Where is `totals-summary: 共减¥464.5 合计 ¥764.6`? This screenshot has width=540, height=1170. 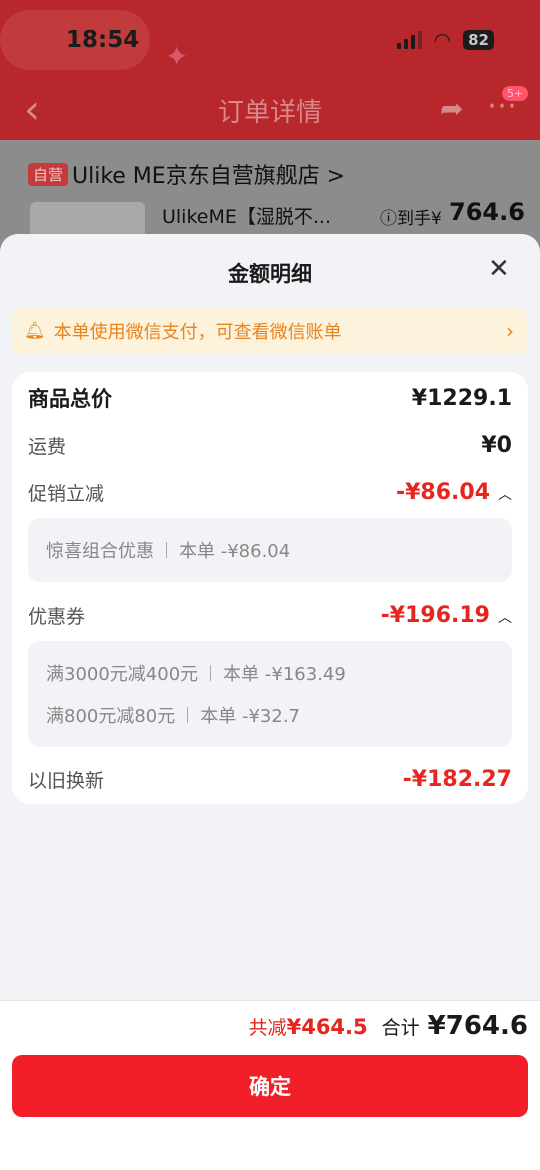
totals-summary: 共减¥464.5 合计 ¥764.6 is located at coordinates (388, 1026).